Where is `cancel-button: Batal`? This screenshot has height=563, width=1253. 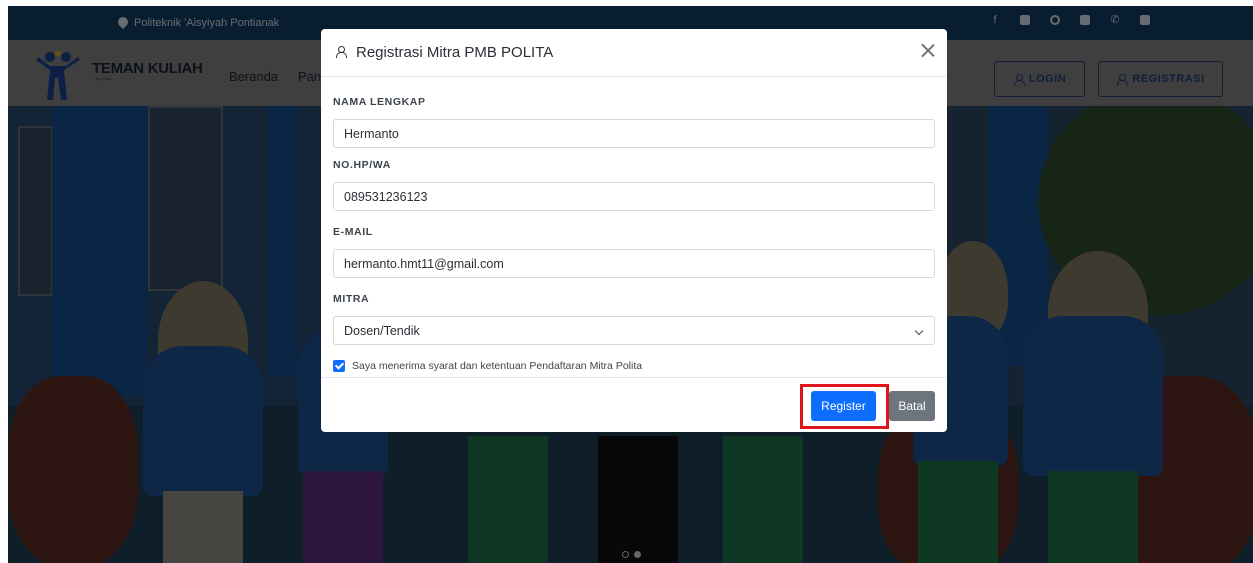 cancel-button: Batal is located at coordinates (912, 406).